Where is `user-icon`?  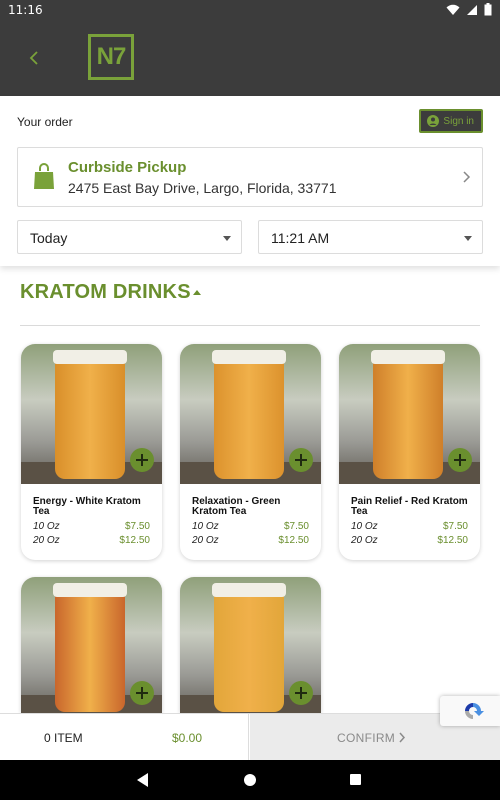
user-icon is located at coordinates (433, 121).